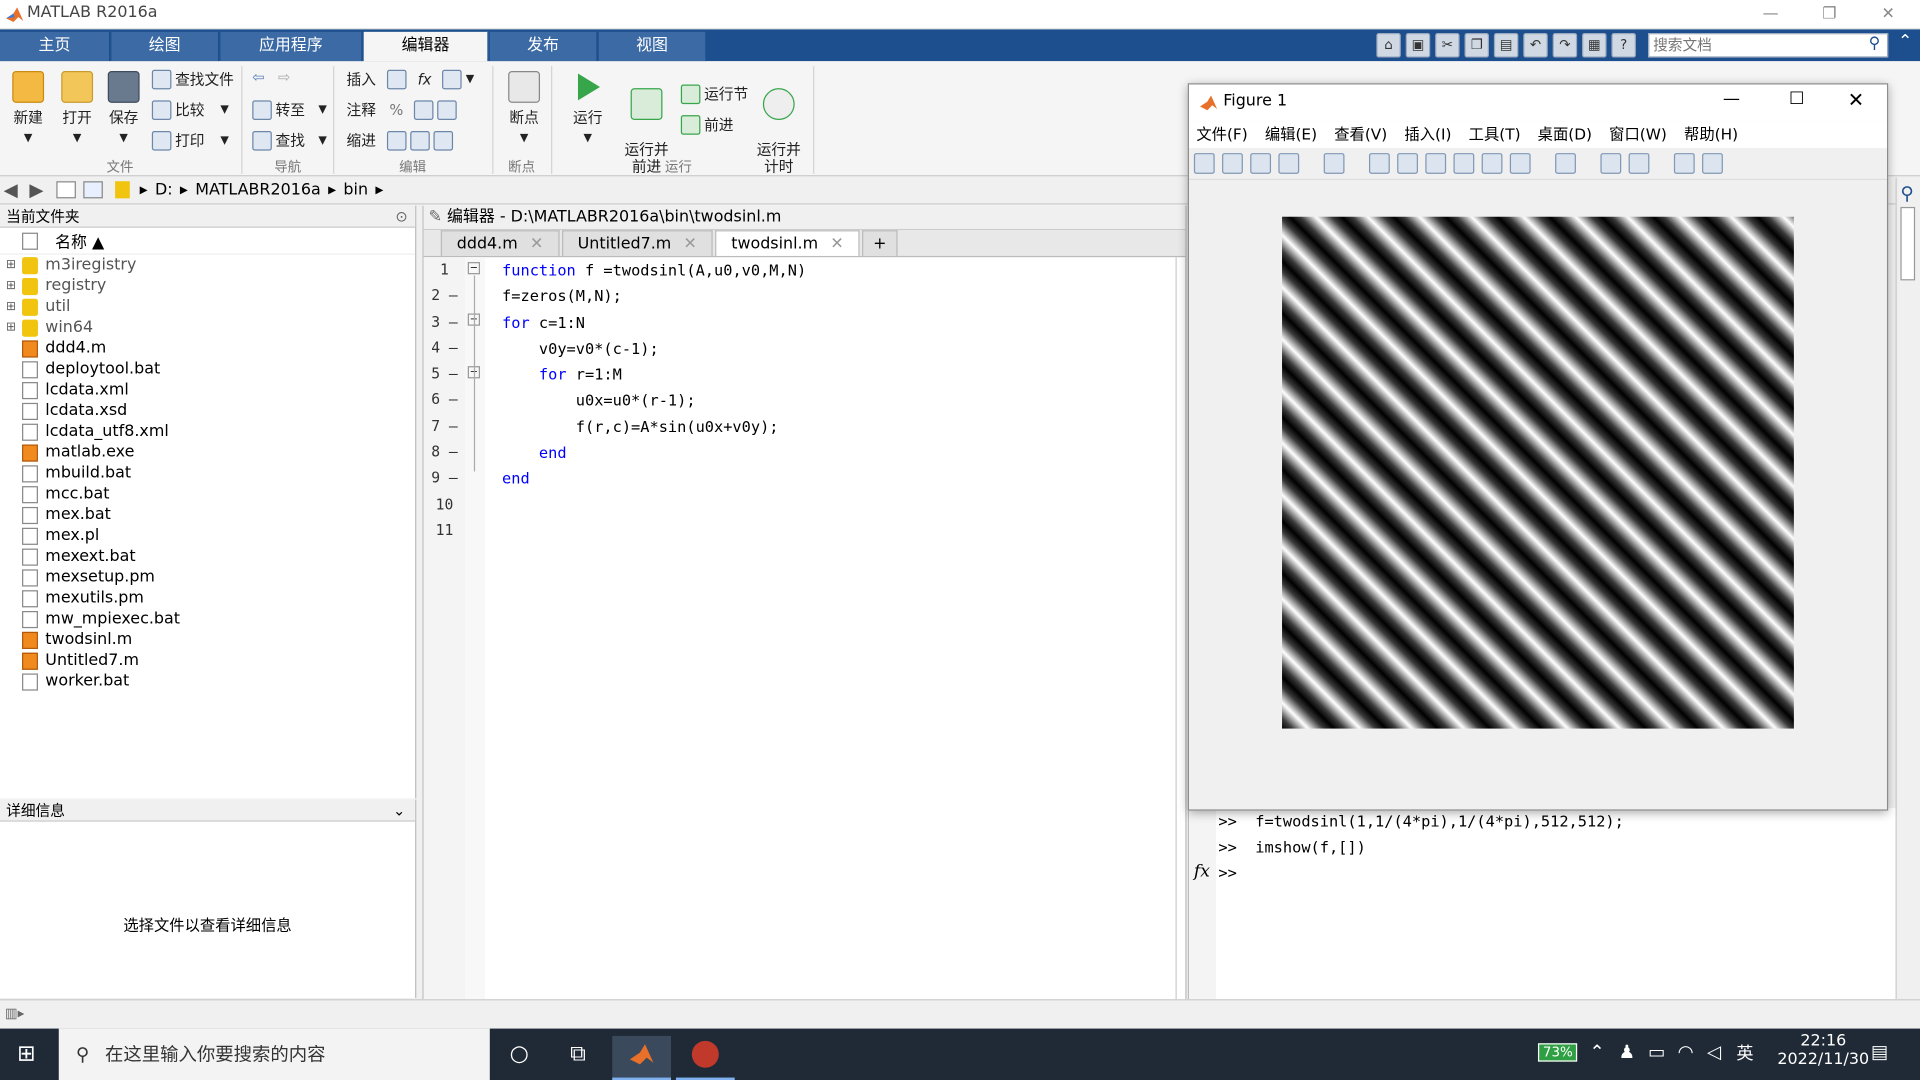 This screenshot has width=1920, height=1080. Describe the element at coordinates (1464, 163) in the screenshot. I see `rotate-3d-icon` at that location.